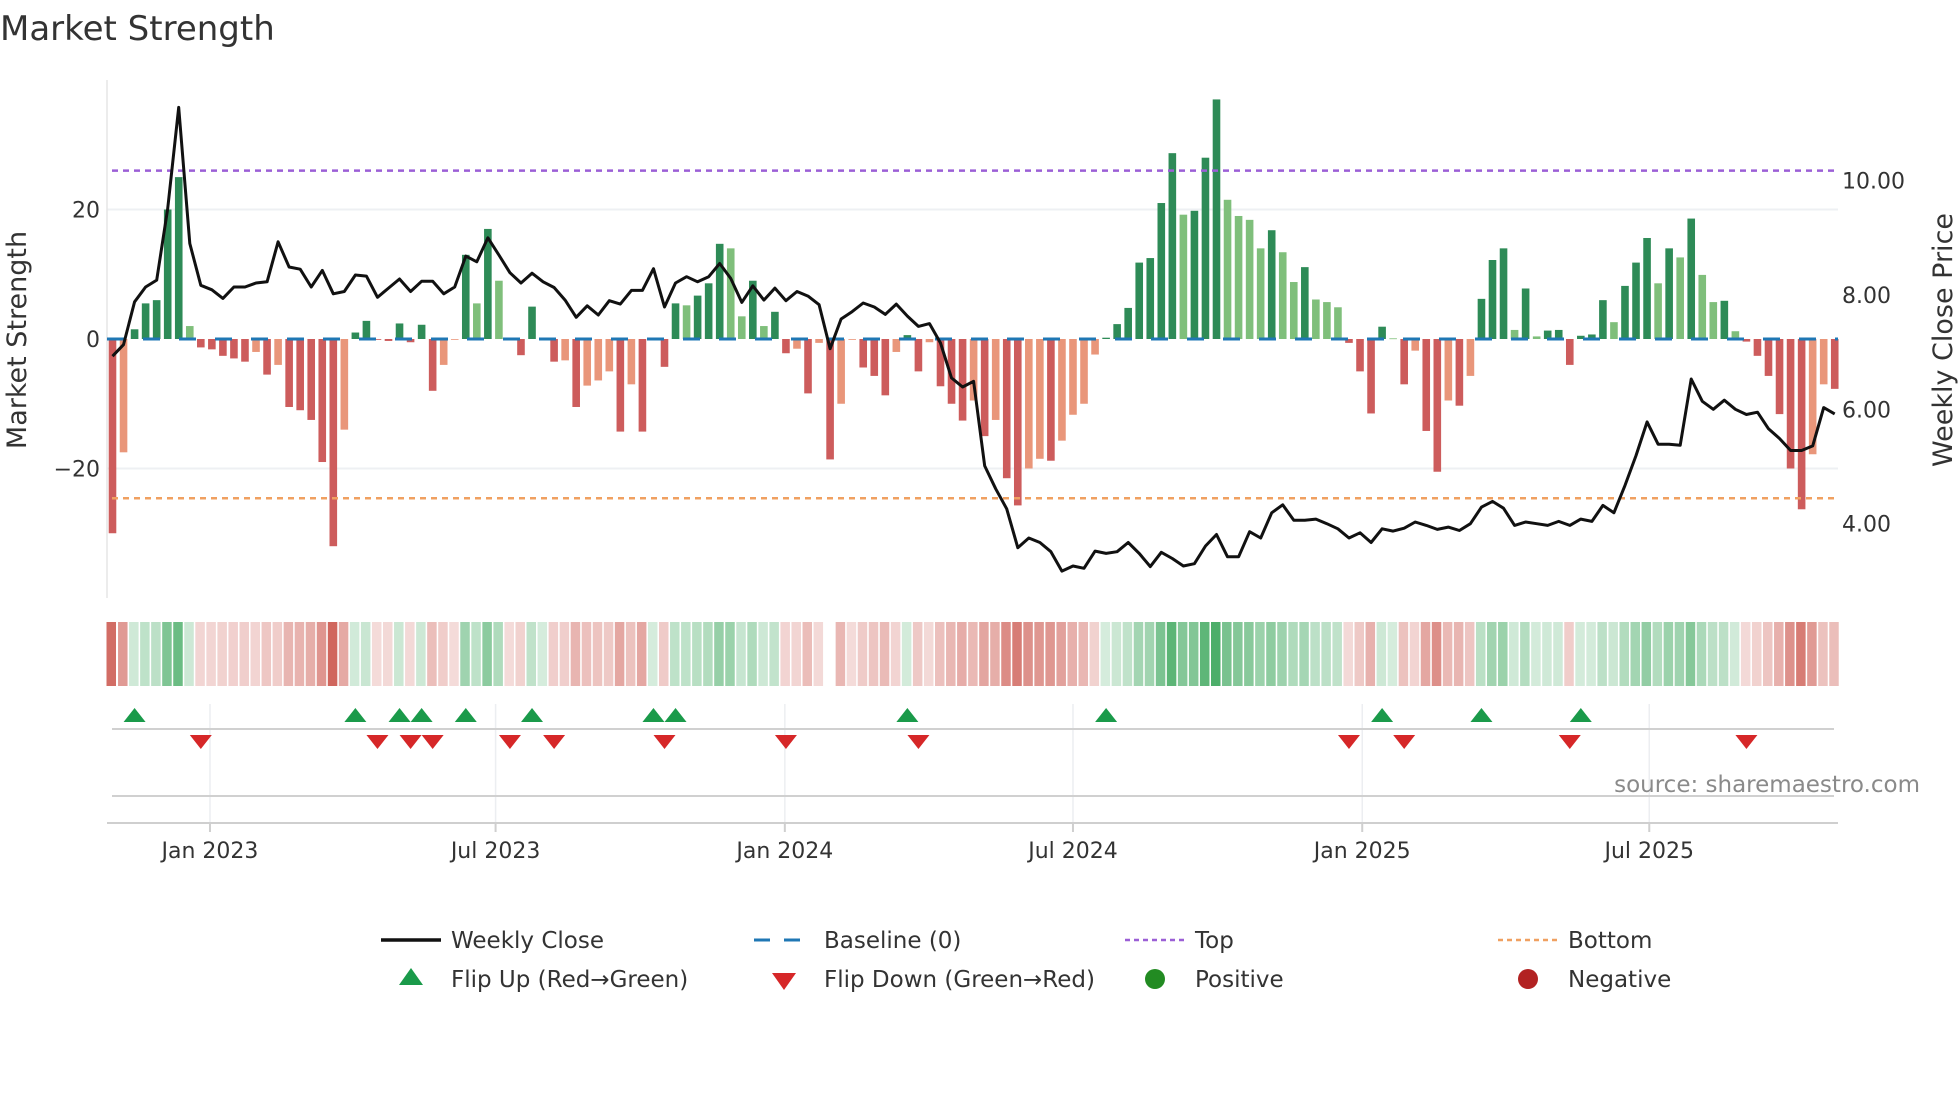 The image size is (1960, 1102). I want to click on legend-label: Flip Down (Green→Red), so click(959, 980).